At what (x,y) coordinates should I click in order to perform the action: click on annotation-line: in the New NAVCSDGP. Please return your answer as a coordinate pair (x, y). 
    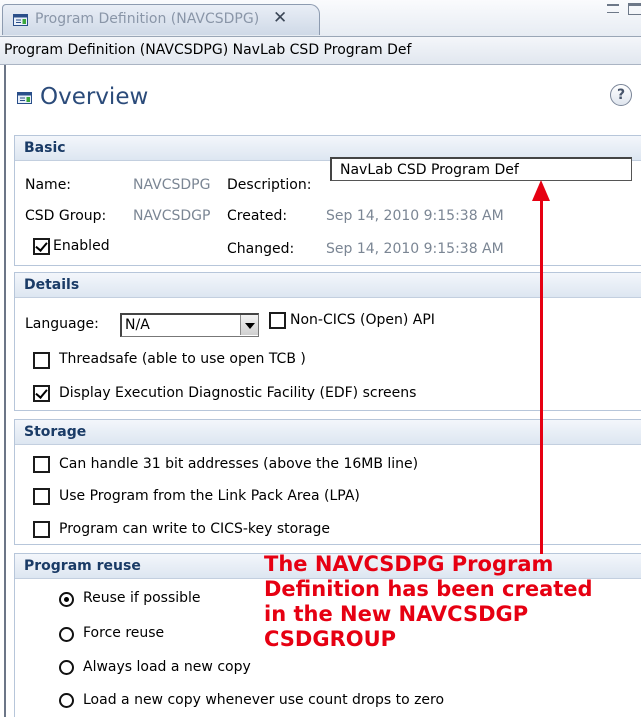
    Looking at the image, I should click on (396, 614).